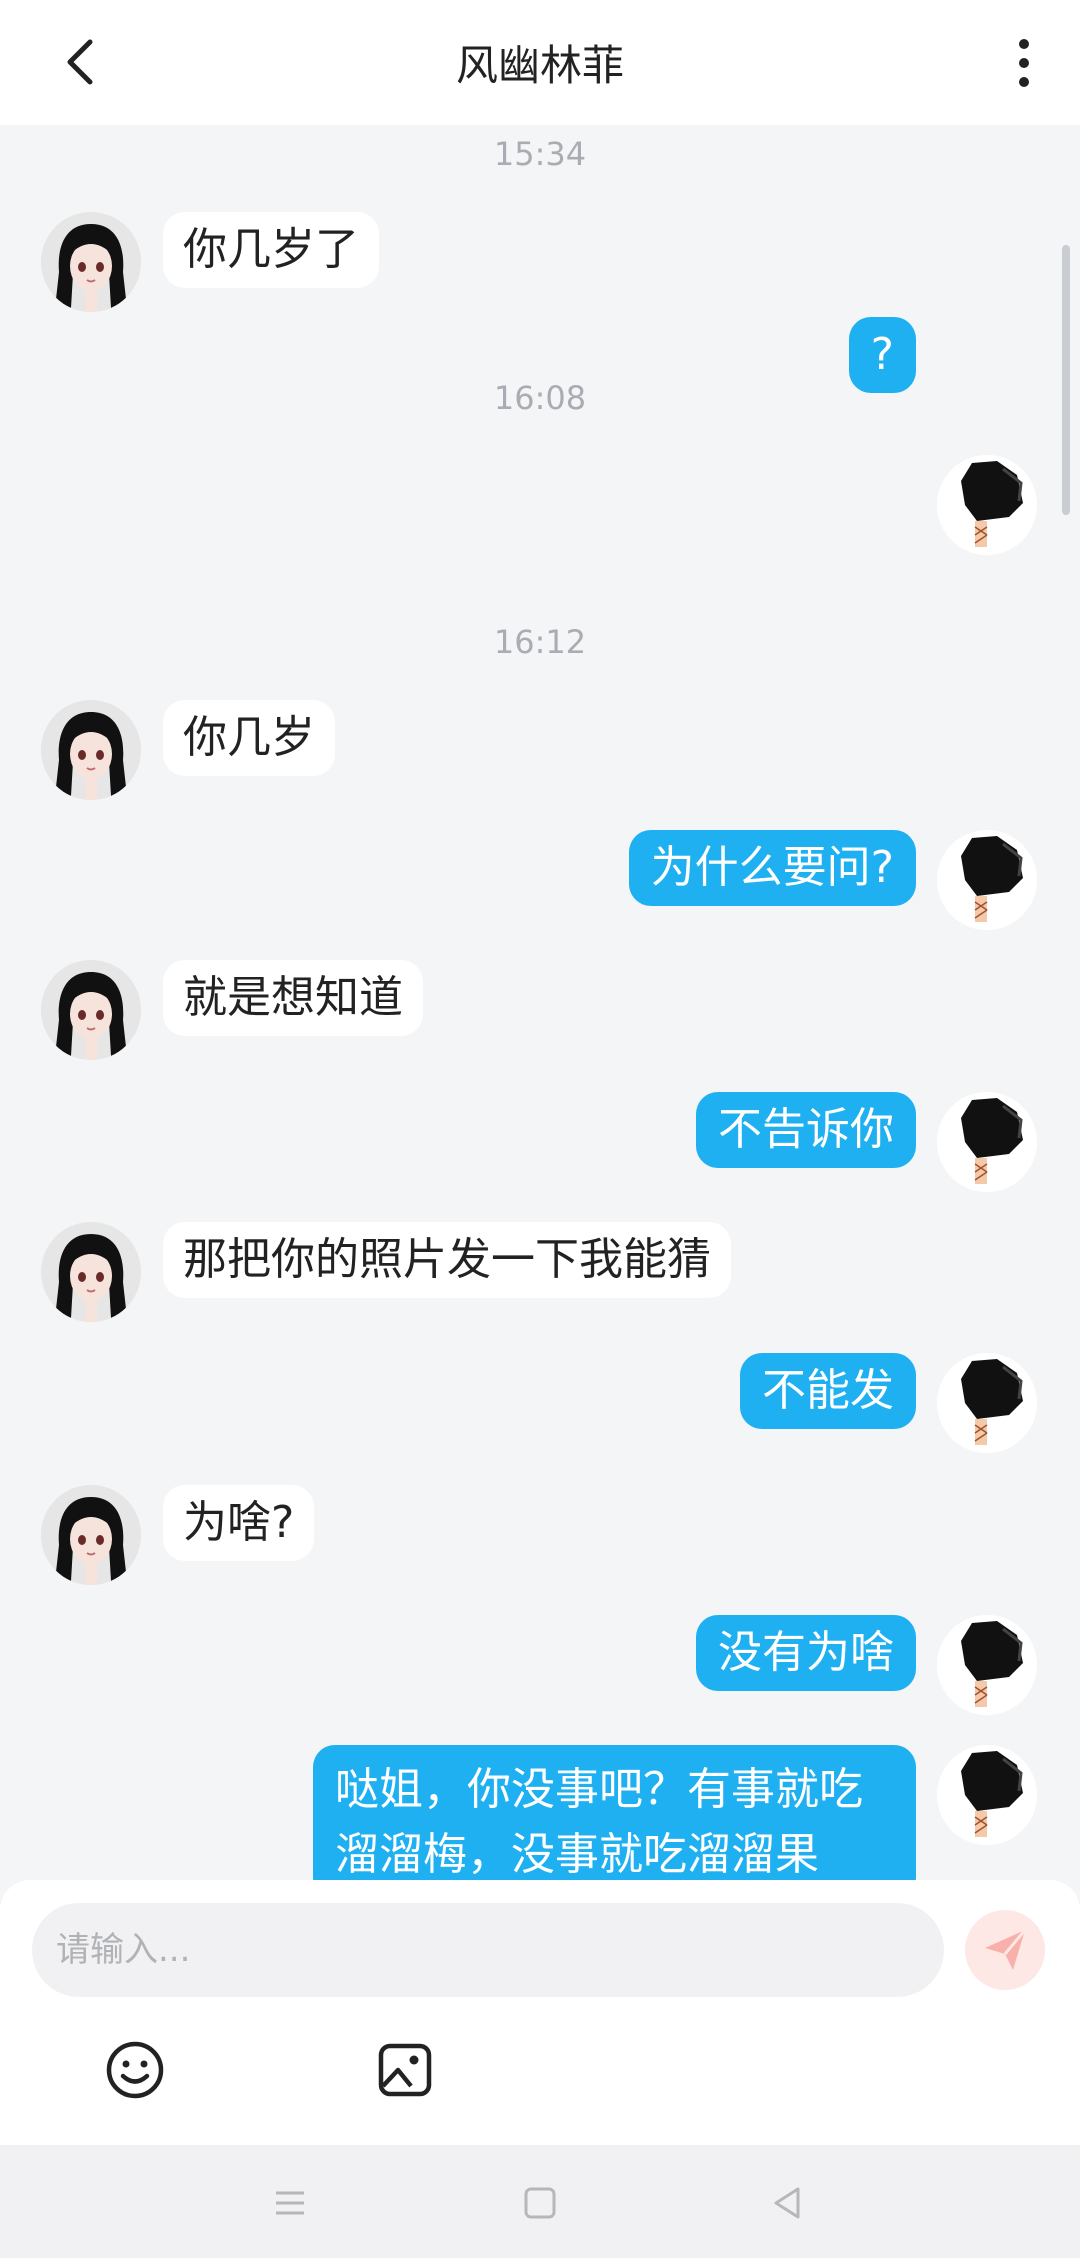  Describe the element at coordinates (447, 1260) in the screenshot. I see `incoming-message: 那把你的照片发一下我能猜` at that location.